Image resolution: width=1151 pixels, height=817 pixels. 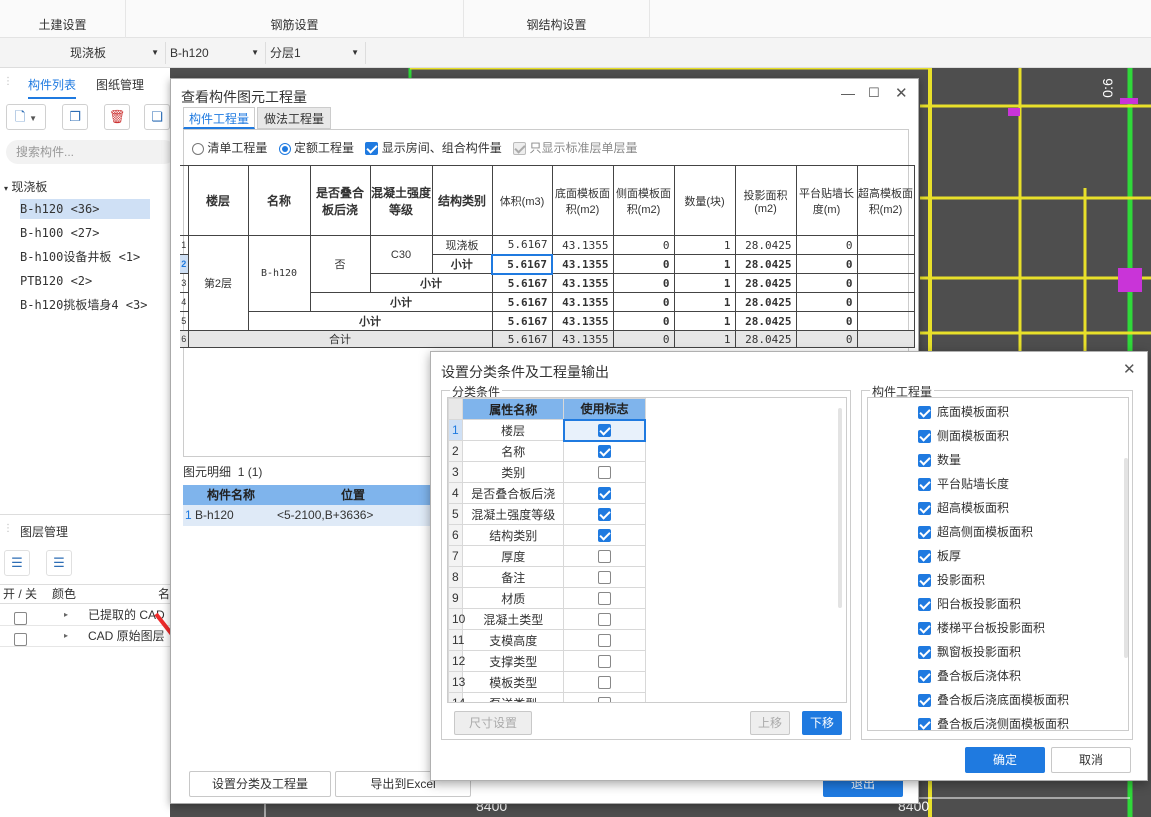 What do you see at coordinates (547, 556) in the screenshot?
I see `condition-row: 7 厚度` at bounding box center [547, 556].